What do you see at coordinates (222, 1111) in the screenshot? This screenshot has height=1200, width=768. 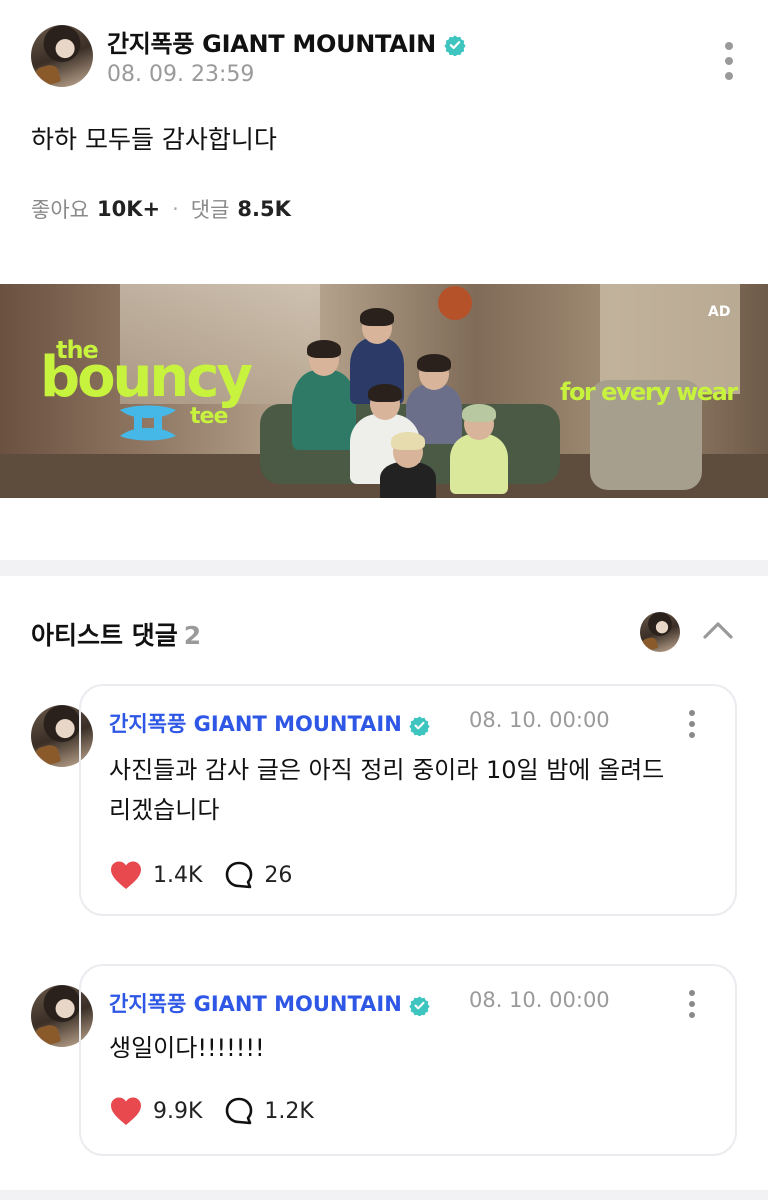 I see `comment-actions: 9.9K 1.2K` at bounding box center [222, 1111].